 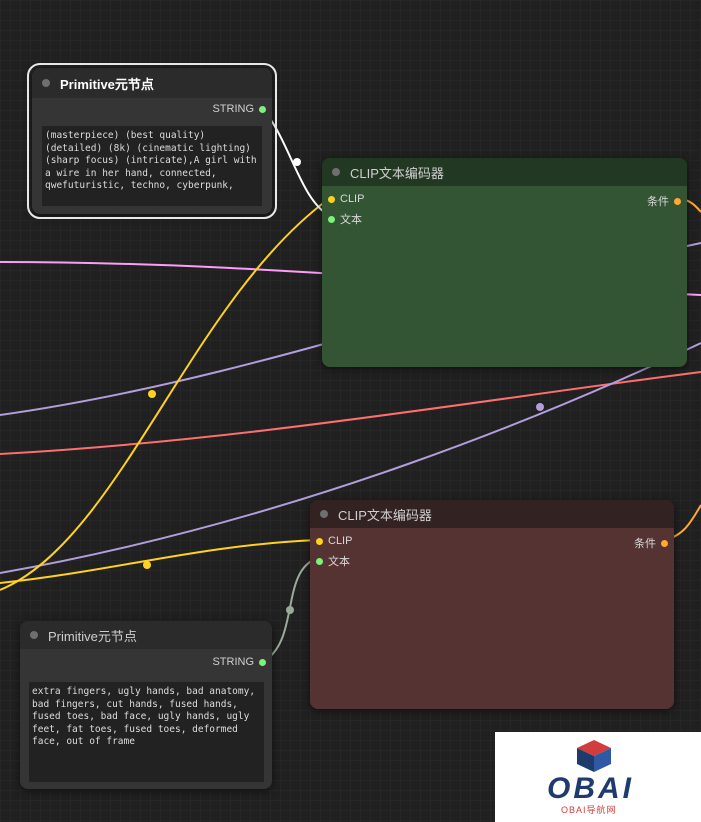 I want to click on string-wire-positive, so click(x=296, y=162).